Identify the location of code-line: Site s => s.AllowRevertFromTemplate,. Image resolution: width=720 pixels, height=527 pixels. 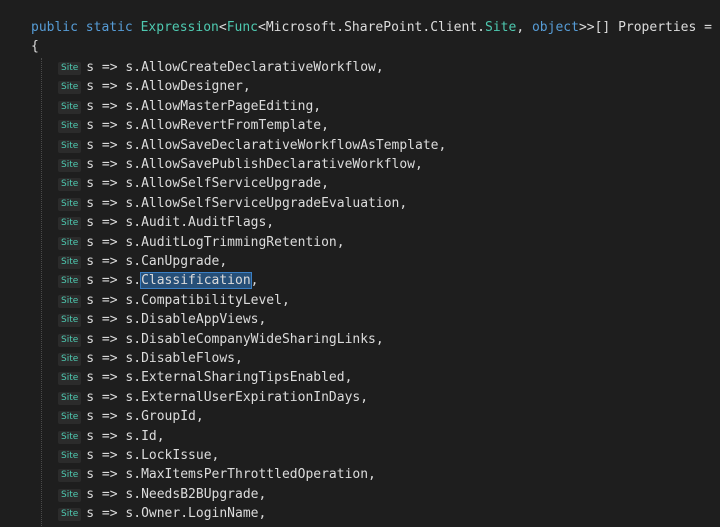
(193, 125).